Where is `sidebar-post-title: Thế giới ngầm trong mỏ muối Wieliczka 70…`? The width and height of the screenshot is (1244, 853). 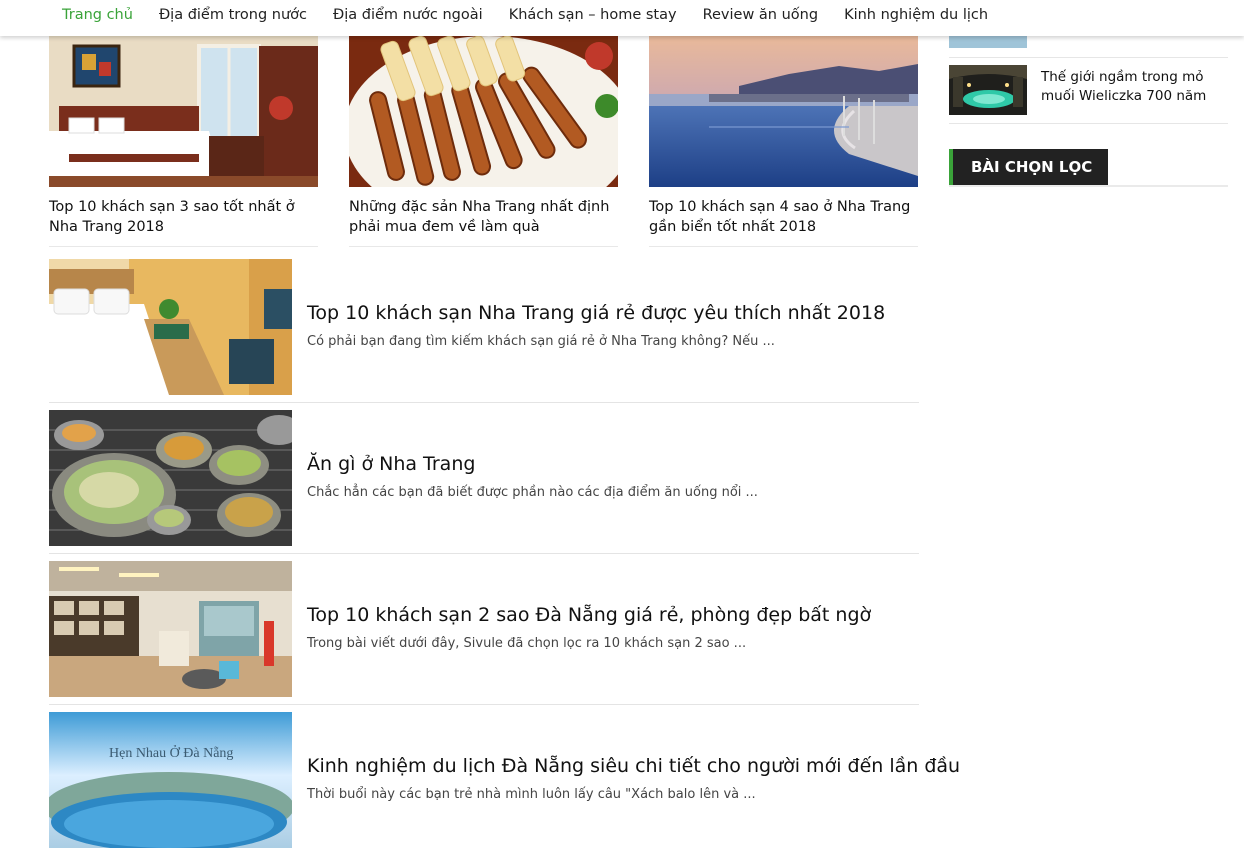
sidebar-post-title: Thế giới ngầm trong mỏ muối Wieliczka 70… is located at coordinates (1131, 87).